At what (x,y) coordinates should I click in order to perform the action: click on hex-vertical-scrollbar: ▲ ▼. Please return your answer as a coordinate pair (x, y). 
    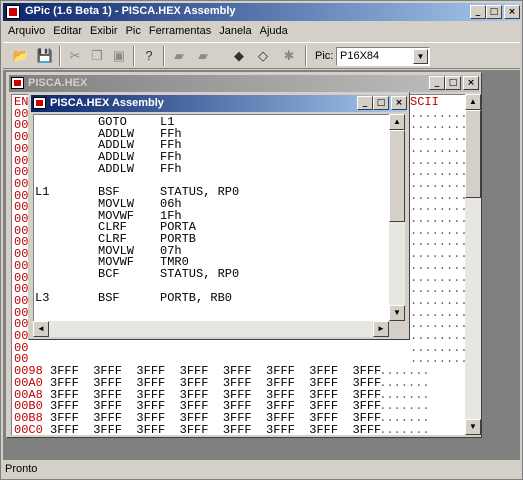
    Looking at the image, I should click on (473, 264).